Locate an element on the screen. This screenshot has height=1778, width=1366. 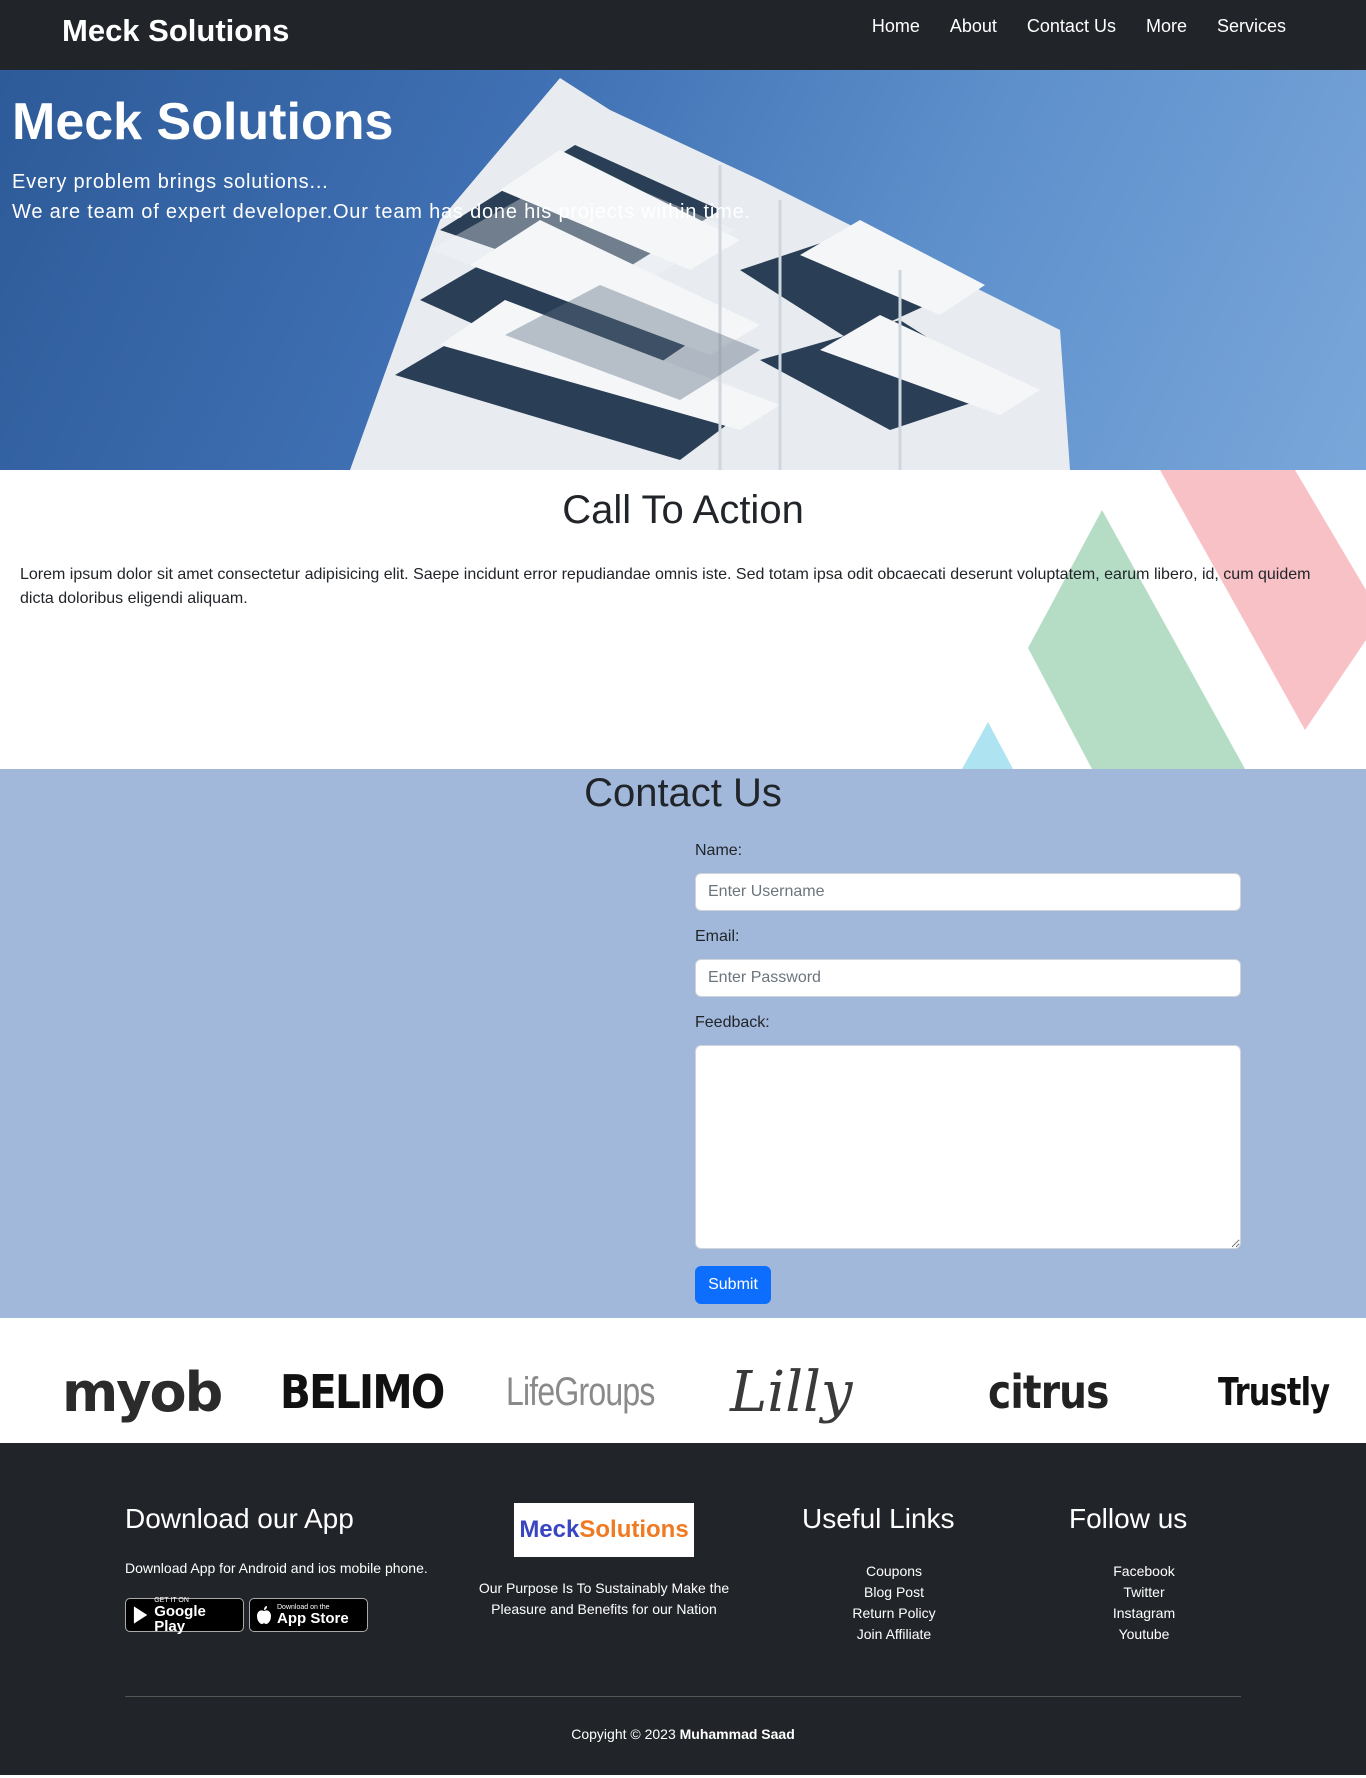
myob-logo: myob is located at coordinates (142, 1392).